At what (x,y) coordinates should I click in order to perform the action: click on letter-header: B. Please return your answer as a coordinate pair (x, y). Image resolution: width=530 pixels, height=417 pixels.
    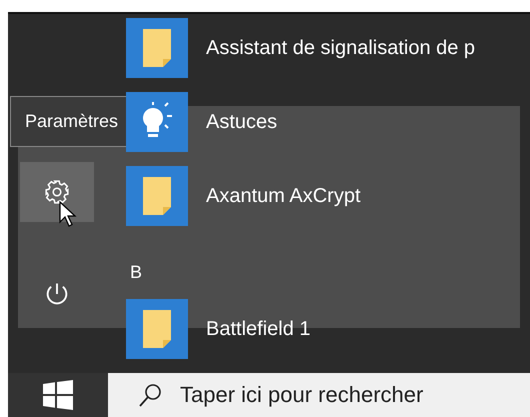
    Looking at the image, I should click on (301, 269).